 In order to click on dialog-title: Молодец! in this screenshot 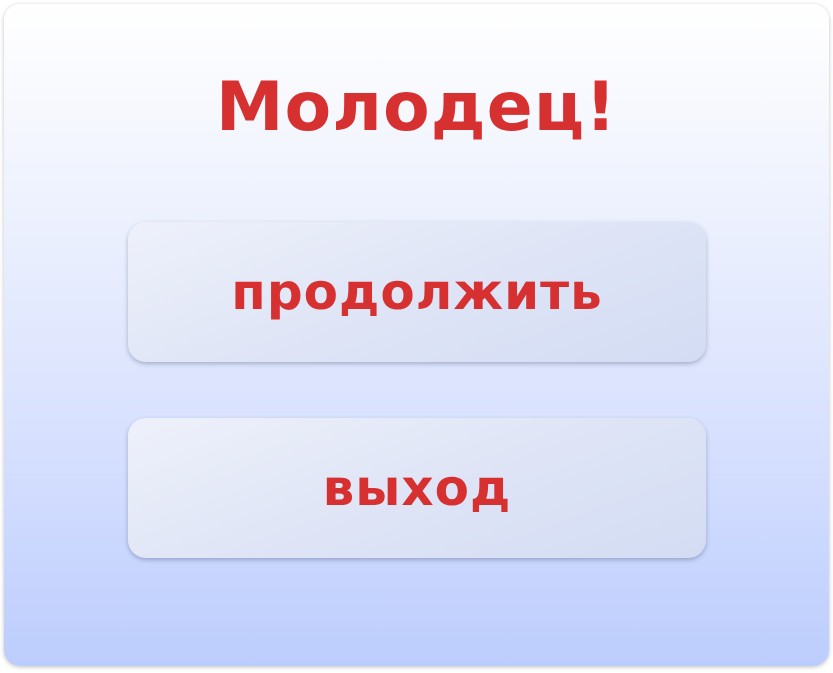, I will do `click(416, 107)`.